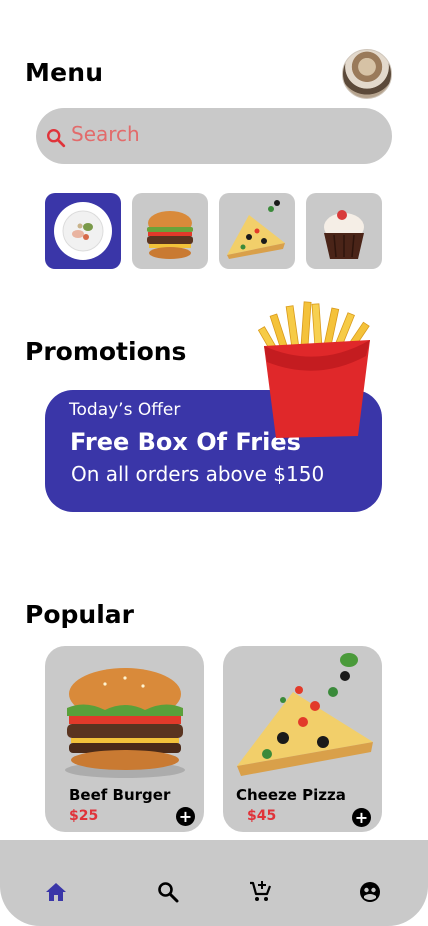  What do you see at coordinates (198, 474) in the screenshot?
I see `promo-subtitle: On all orders above $150` at bounding box center [198, 474].